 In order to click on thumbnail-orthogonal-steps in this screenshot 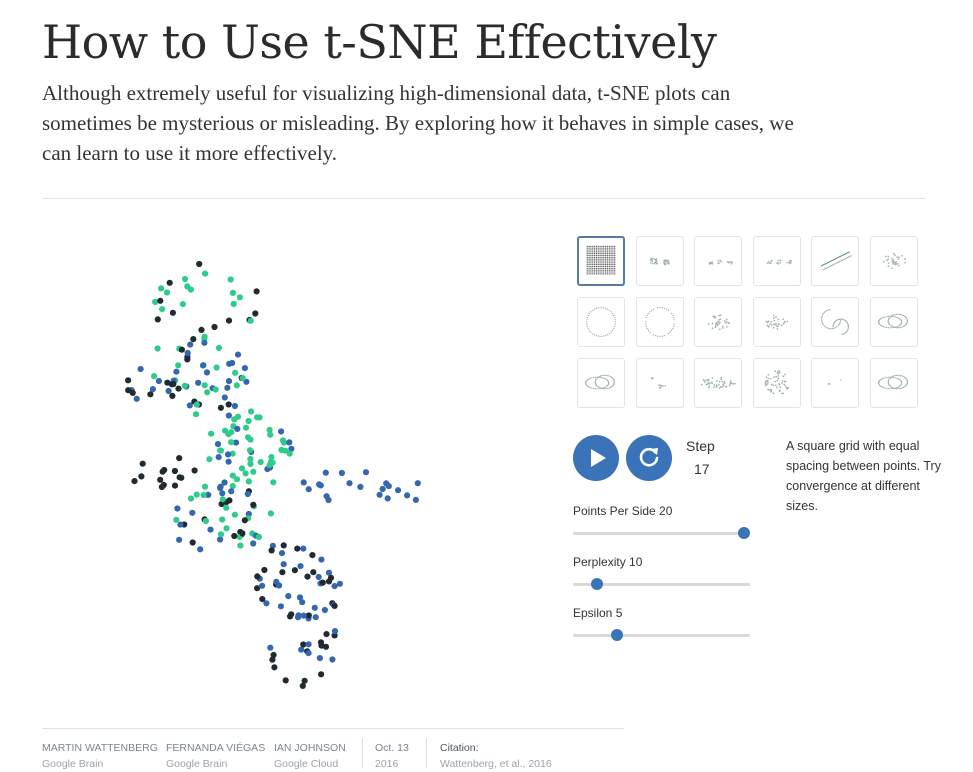, I will do `click(835, 383)`.